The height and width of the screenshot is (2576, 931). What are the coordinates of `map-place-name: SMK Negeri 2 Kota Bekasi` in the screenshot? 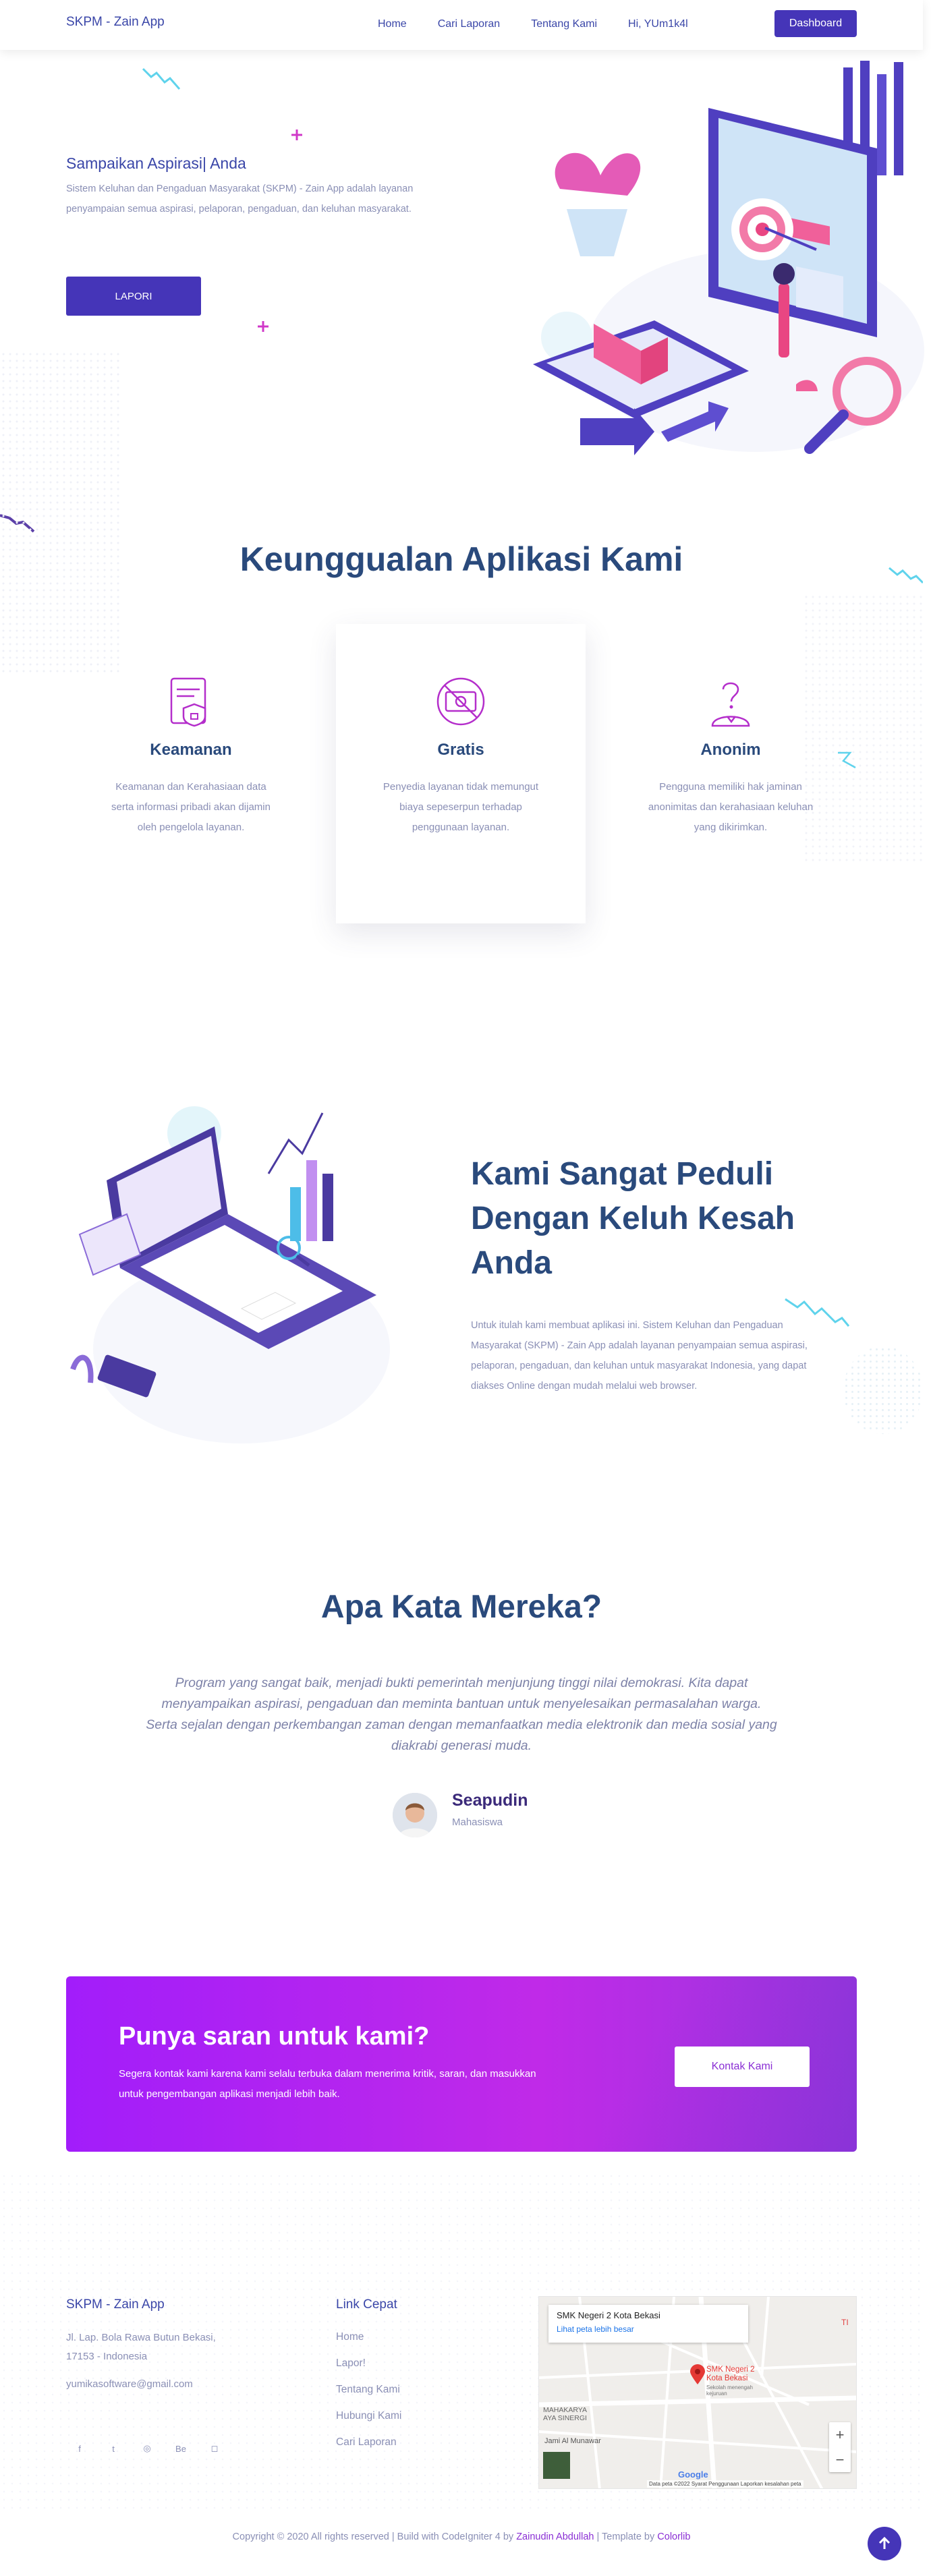 It's located at (608, 2315).